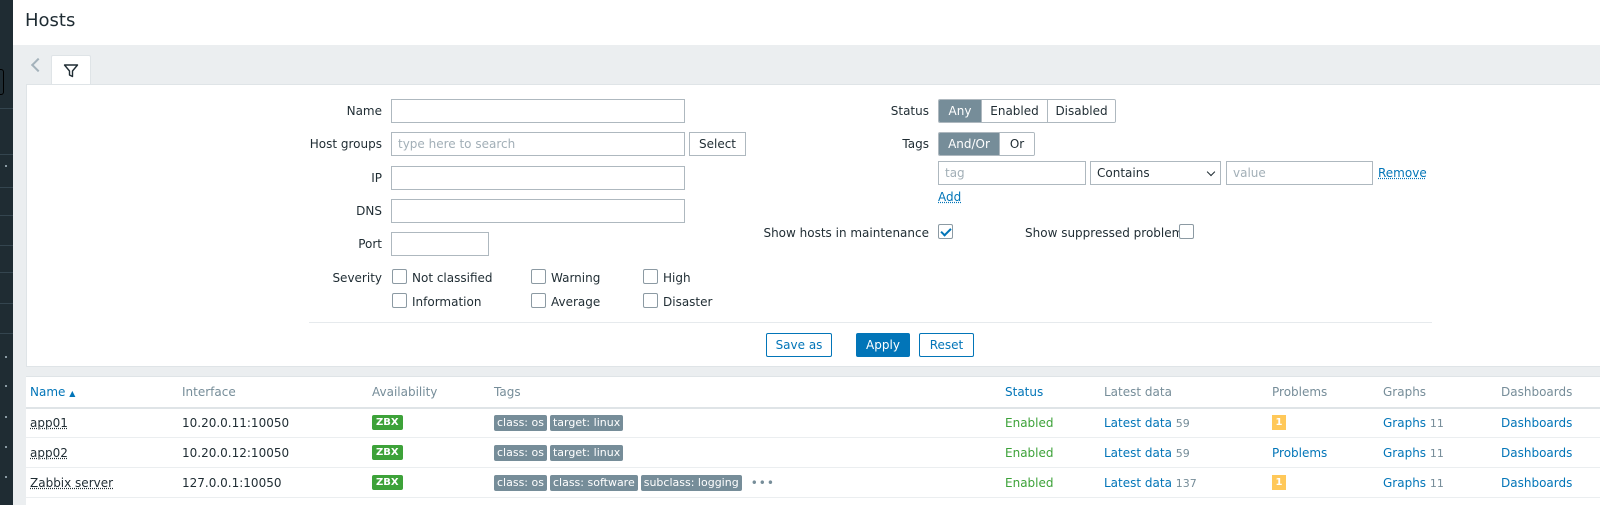 Image resolution: width=1600 pixels, height=505 pixels. I want to click on chevron-down-icon, so click(1211, 171).